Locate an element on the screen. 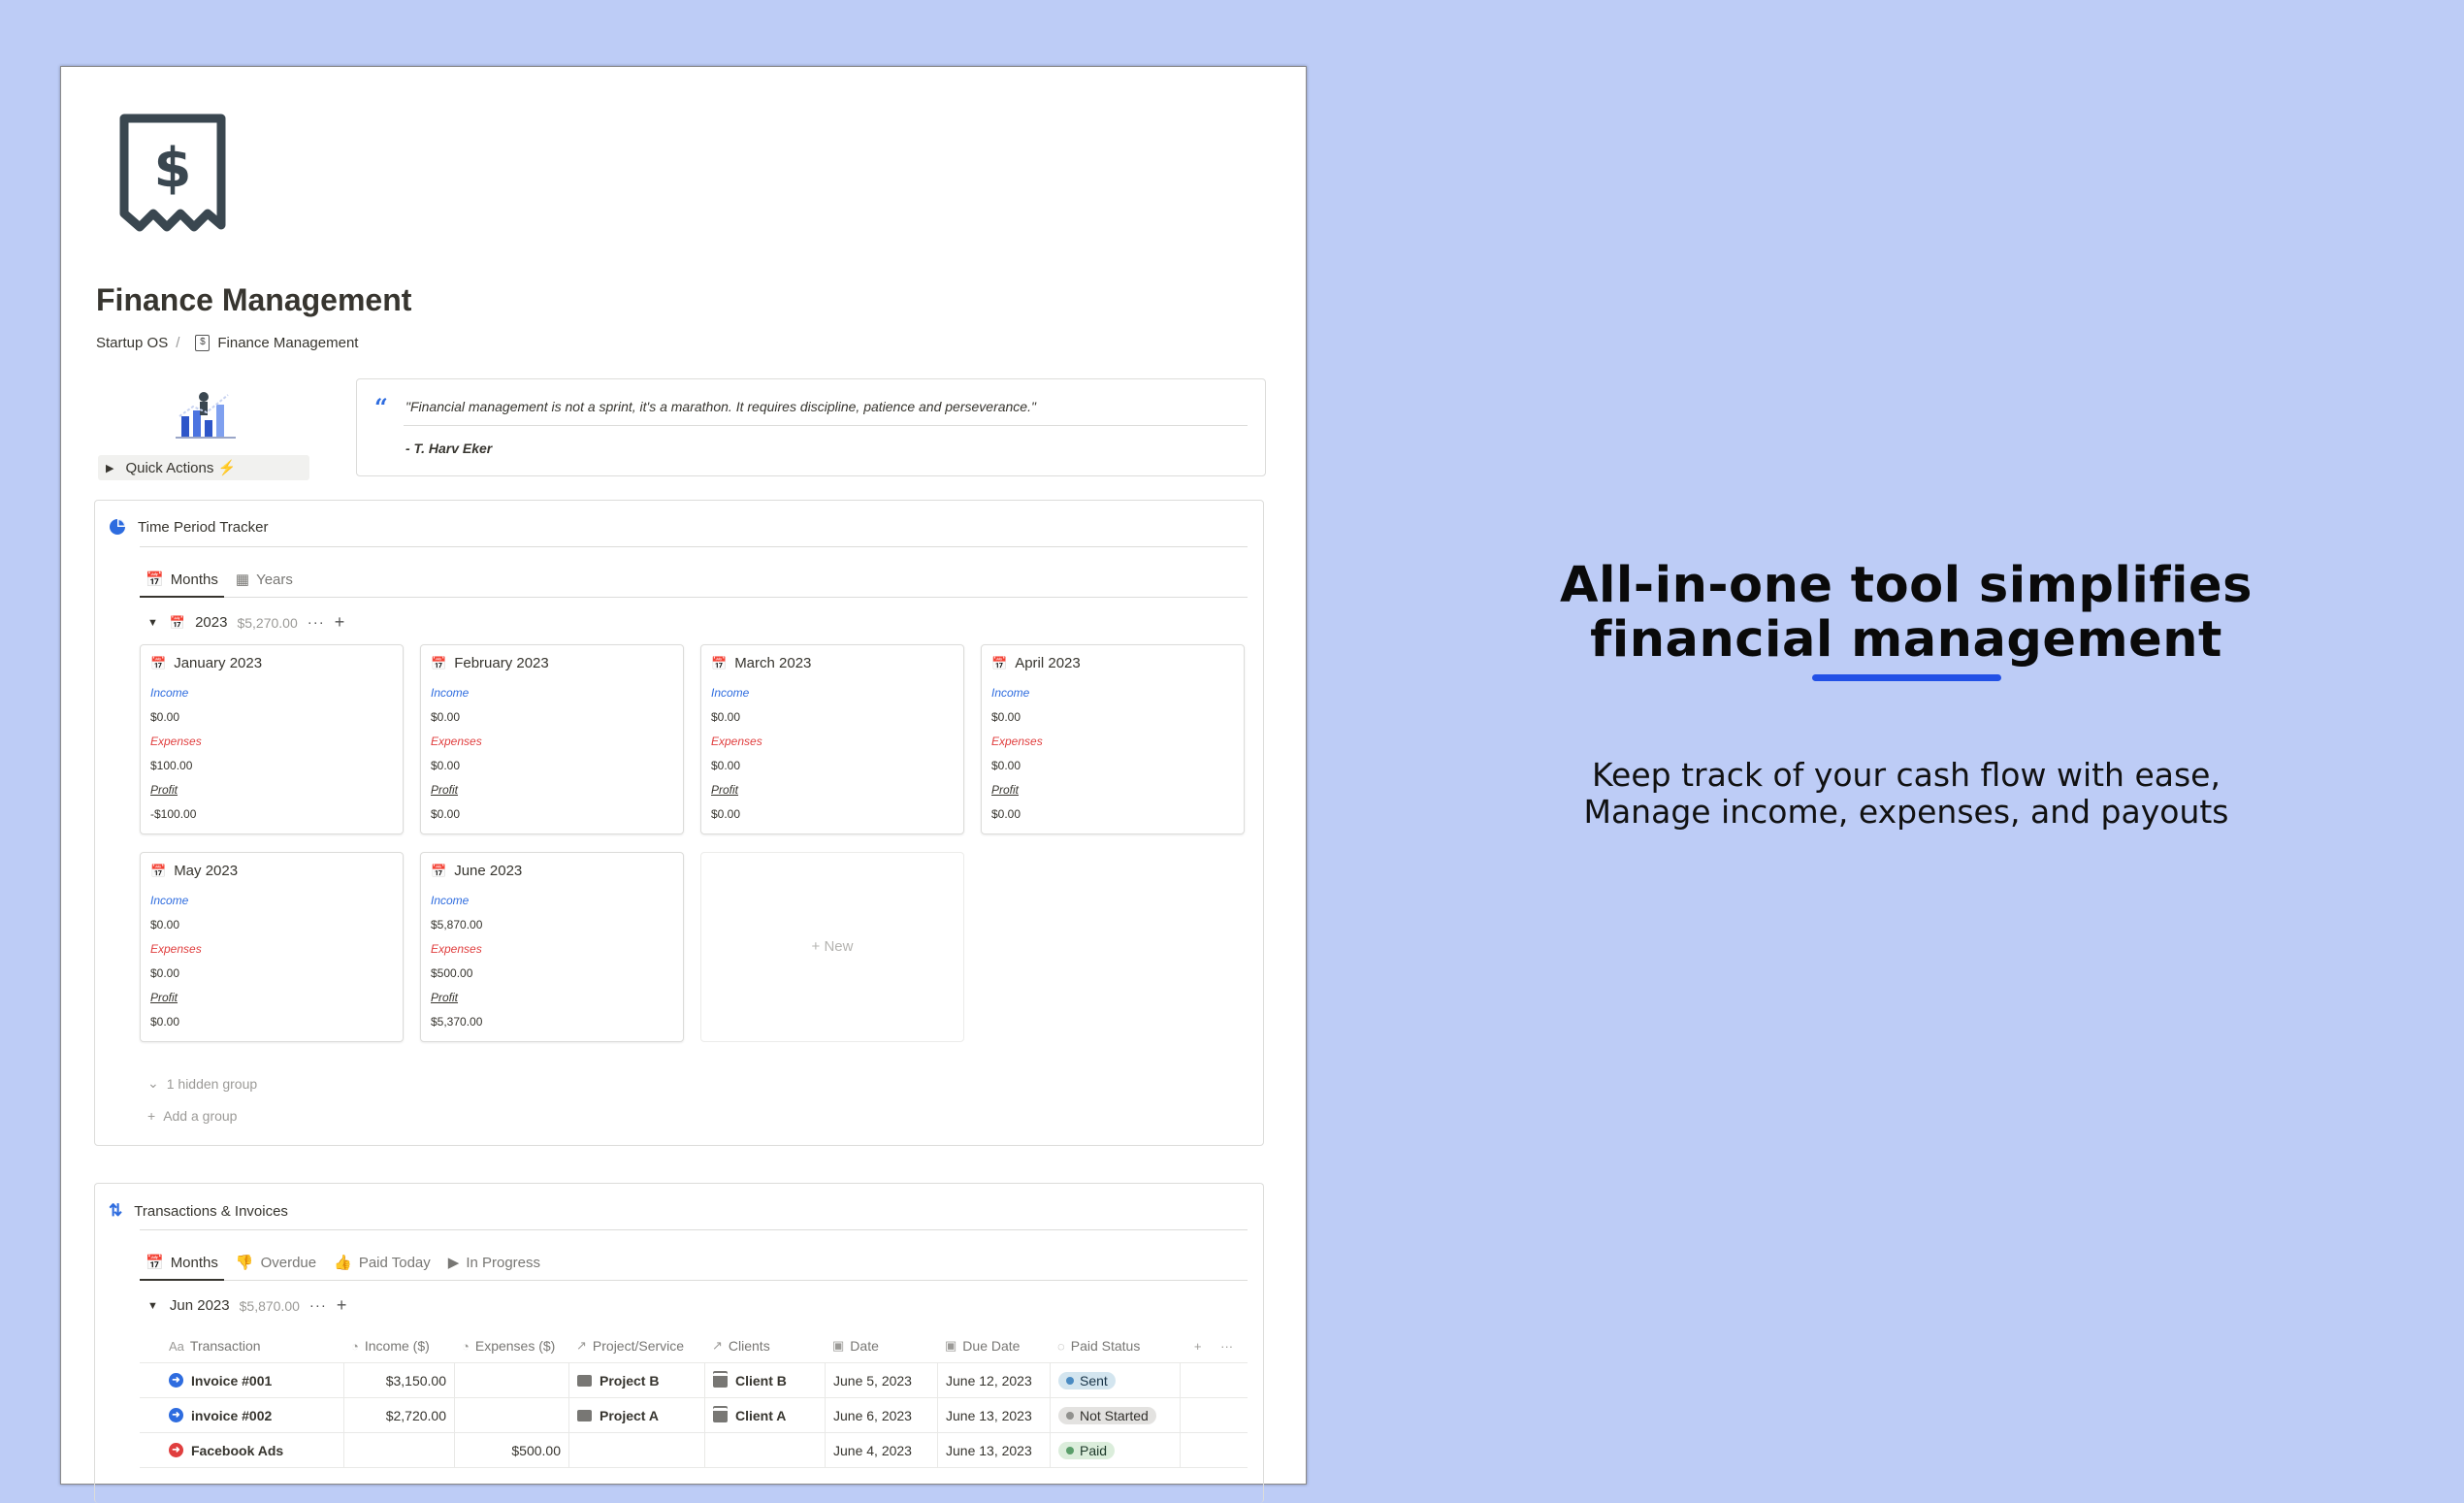 Image resolution: width=2464 pixels, height=1503 pixels. grid-icon: ▦ is located at coordinates (243, 580).